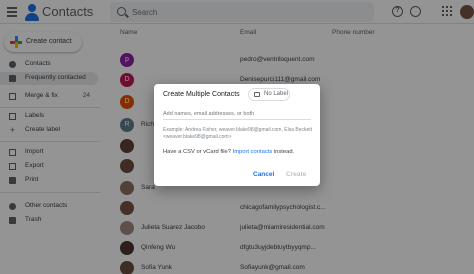  What do you see at coordinates (263, 174) in the screenshot?
I see `cancel-button: Cancel` at bounding box center [263, 174].